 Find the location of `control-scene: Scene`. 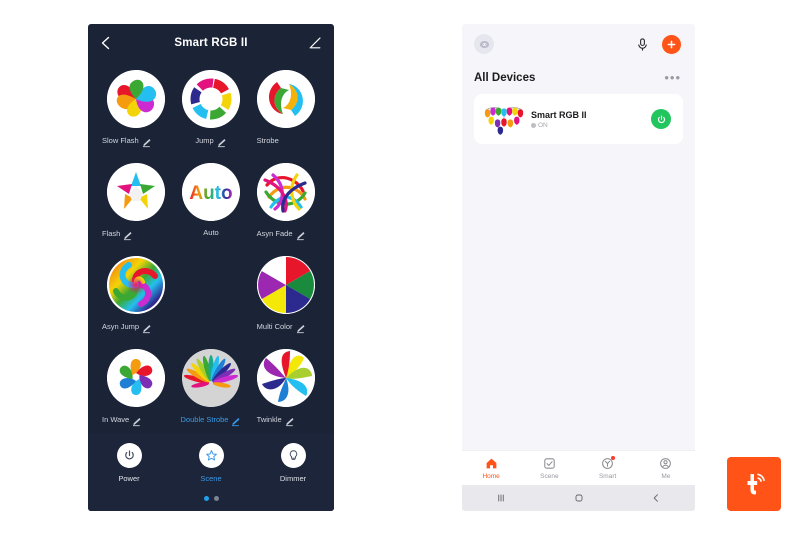

control-scene: Scene is located at coordinates (211, 463).